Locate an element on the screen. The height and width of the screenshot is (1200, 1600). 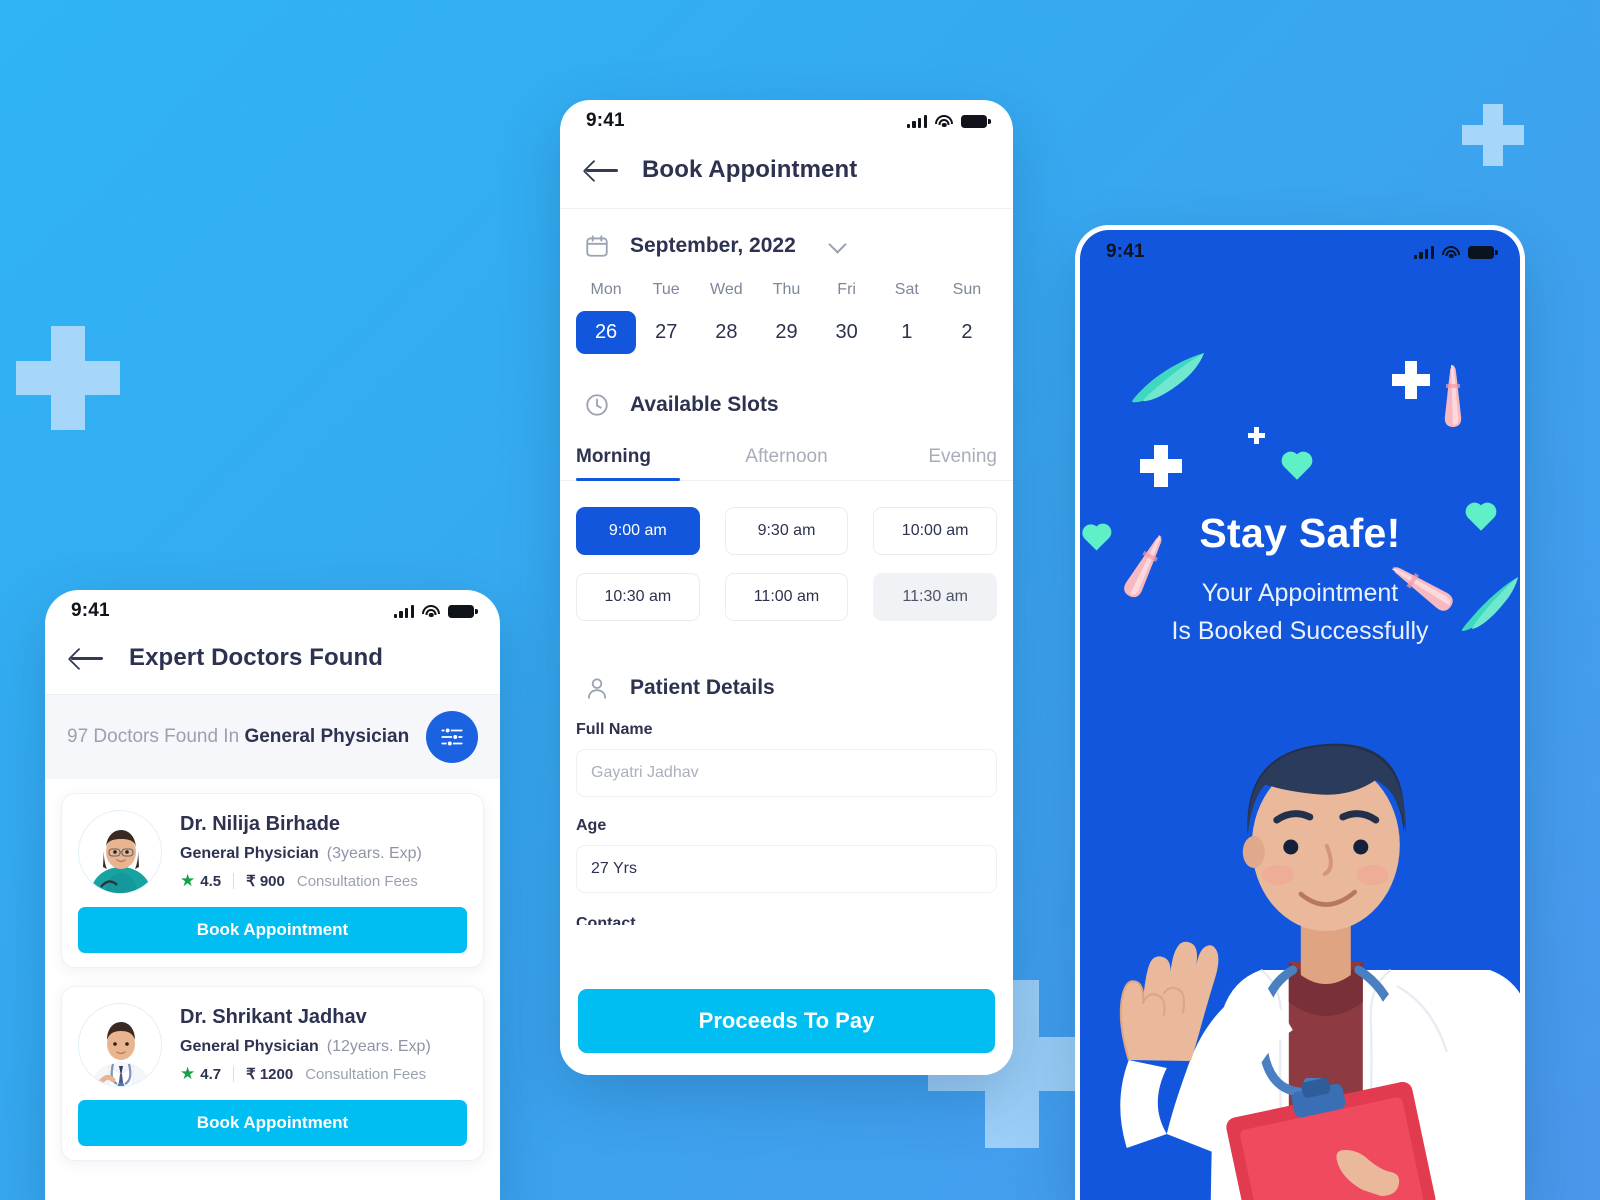
calendar-day: 27 is located at coordinates (666, 332).